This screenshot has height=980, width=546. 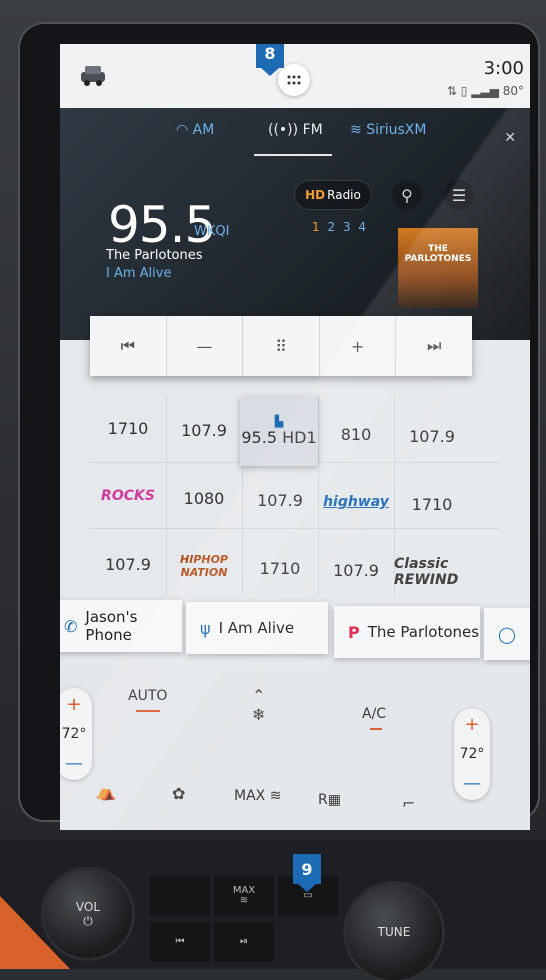 I want to click on tab-fm: ((•)) FM, so click(x=295, y=130).